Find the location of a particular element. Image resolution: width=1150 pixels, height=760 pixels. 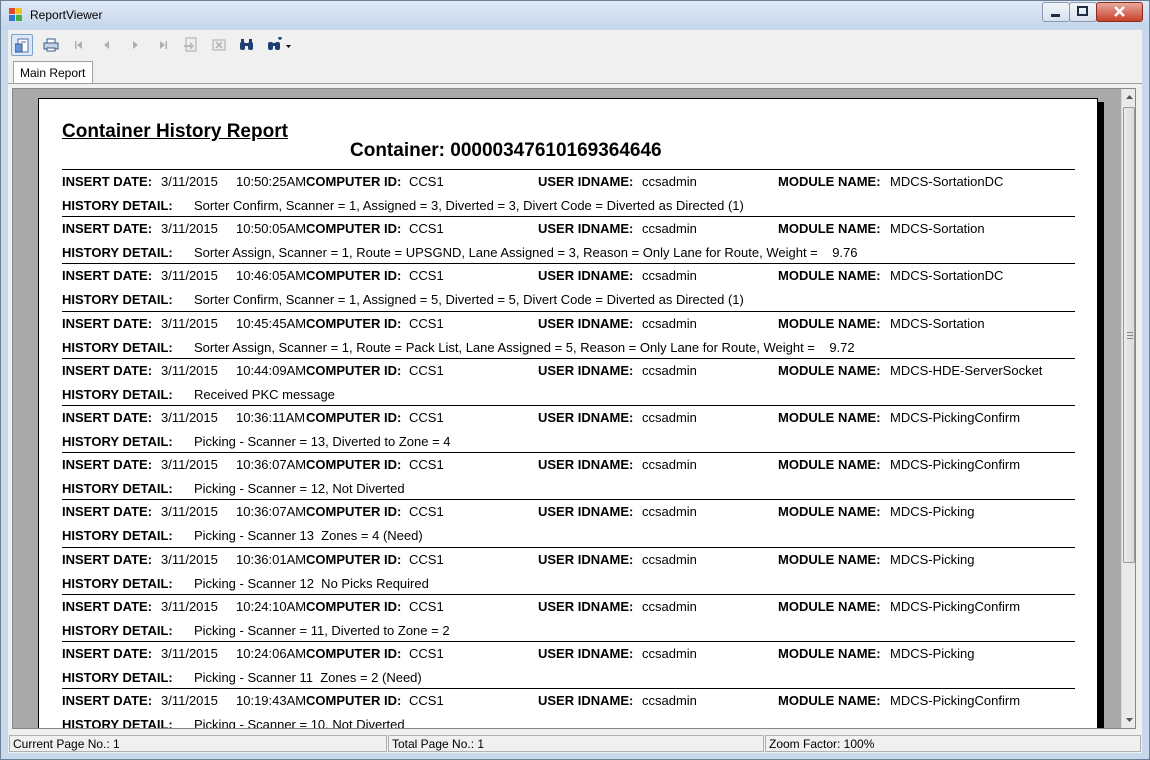

next-page-button is located at coordinates (135, 45).